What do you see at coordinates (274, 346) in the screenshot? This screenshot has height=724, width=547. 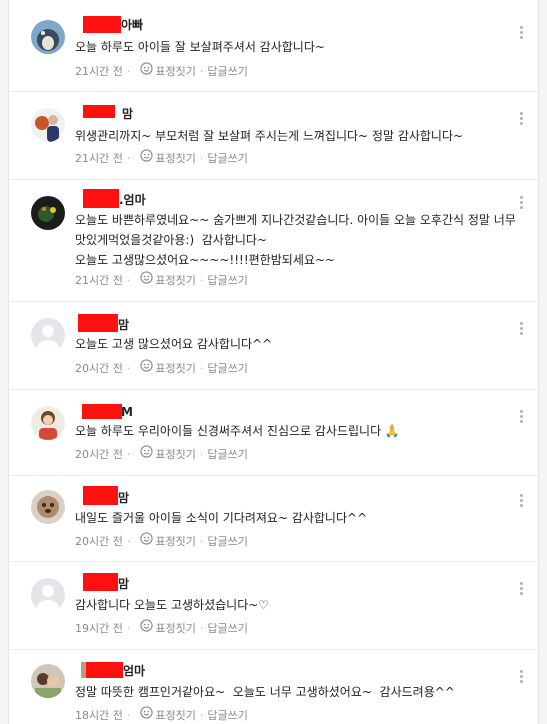 I see `comment-item: 맘 오늘도 고생 많으셨어요 감사합니다^^ 20시간 전 · 표정짓기 · 답글쓰기` at bounding box center [274, 346].